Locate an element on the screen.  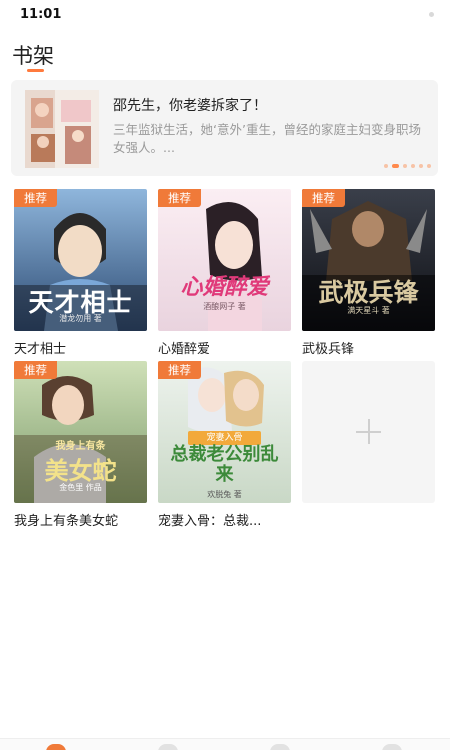
cover-subtitle-text: 宠妻入骨 is located at coordinates (224, 438).